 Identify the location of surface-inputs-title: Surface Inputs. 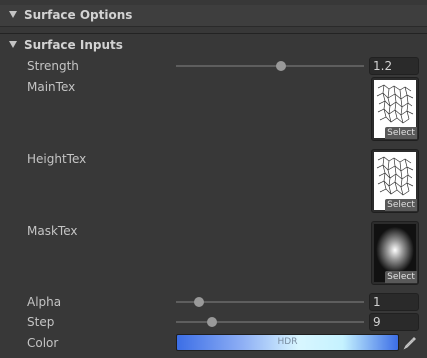
(73, 45).